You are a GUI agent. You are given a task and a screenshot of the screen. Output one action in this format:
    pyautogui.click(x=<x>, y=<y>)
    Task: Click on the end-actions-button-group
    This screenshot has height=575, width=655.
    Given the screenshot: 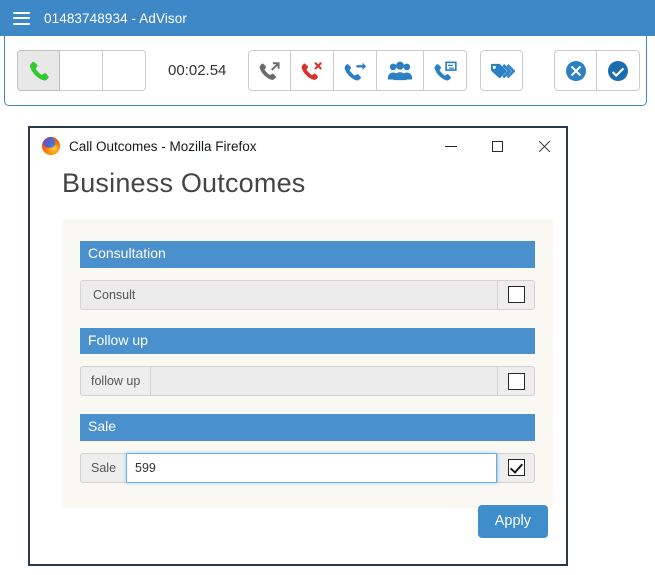 What is the action you would take?
    pyautogui.click(x=597, y=70)
    